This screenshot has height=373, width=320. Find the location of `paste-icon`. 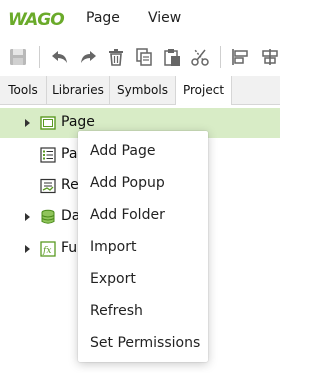

paste-icon is located at coordinates (172, 57).